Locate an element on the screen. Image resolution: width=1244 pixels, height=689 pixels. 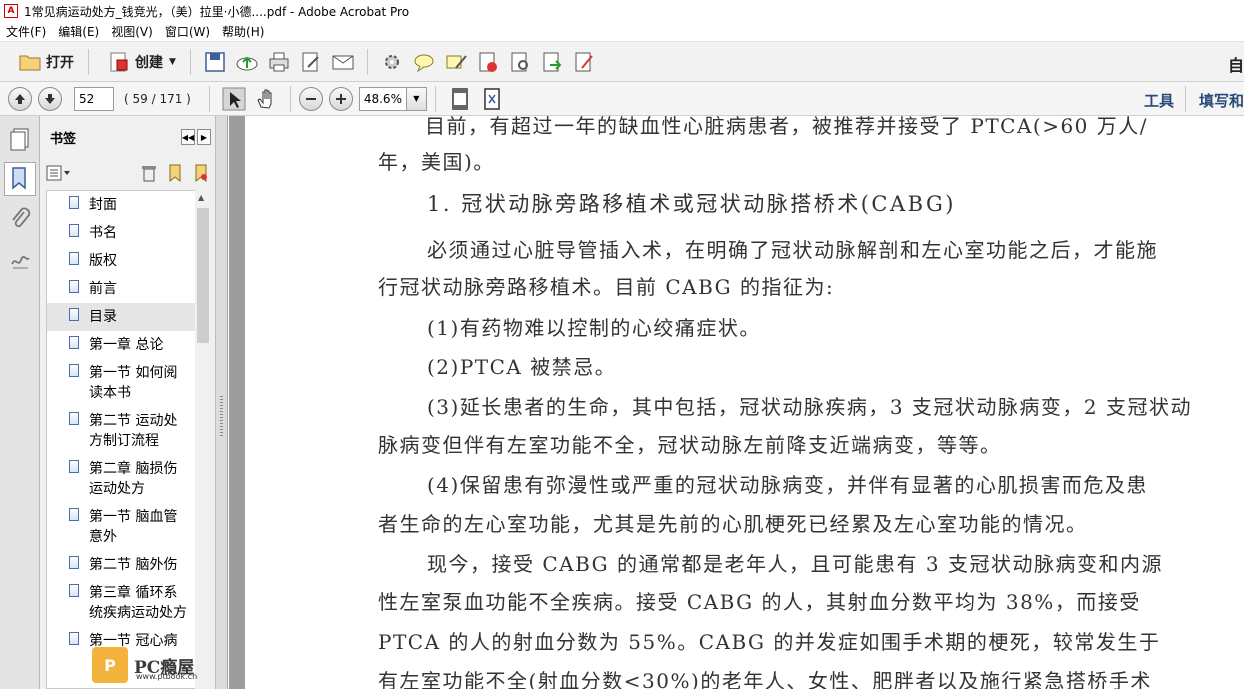
edit-document-icon is located at coordinates (311, 62).